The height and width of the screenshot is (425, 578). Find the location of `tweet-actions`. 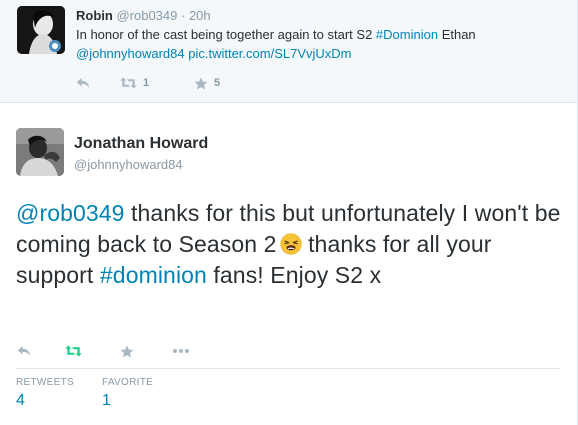

tweet-actions is located at coordinates (103, 351).